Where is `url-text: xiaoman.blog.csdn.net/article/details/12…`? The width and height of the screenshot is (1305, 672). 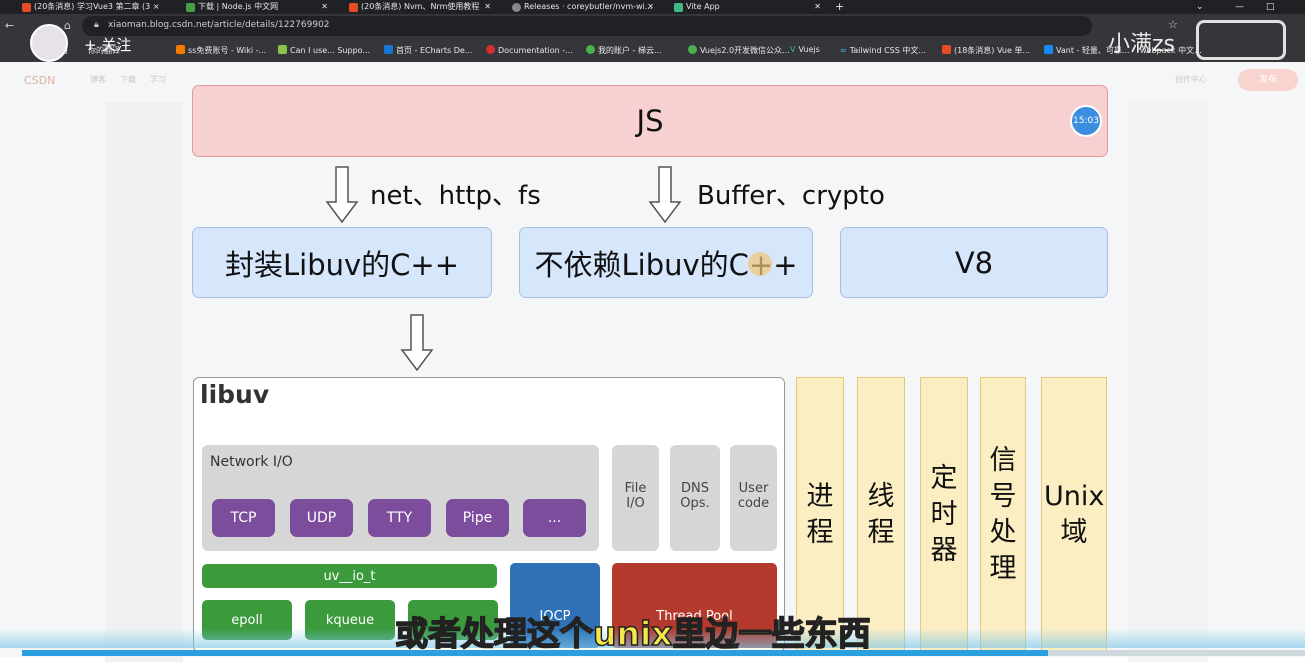 url-text: xiaoman.blog.csdn.net/article/details/12… is located at coordinates (219, 25).